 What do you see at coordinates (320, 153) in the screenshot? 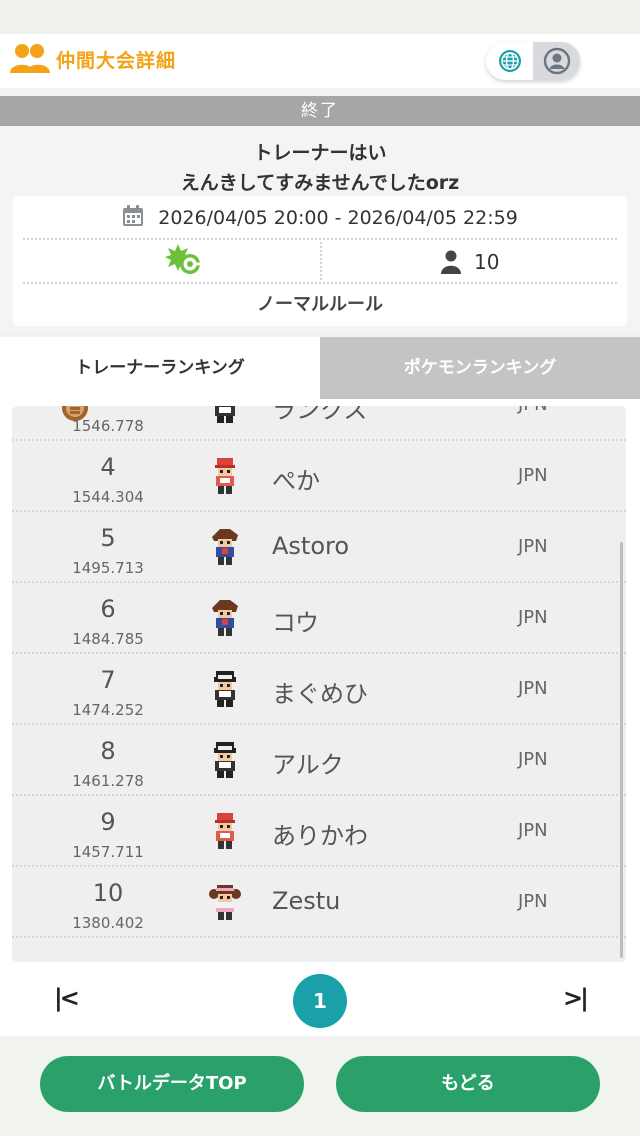
I see `tournament-title-line1: トレーナーはい` at bounding box center [320, 153].